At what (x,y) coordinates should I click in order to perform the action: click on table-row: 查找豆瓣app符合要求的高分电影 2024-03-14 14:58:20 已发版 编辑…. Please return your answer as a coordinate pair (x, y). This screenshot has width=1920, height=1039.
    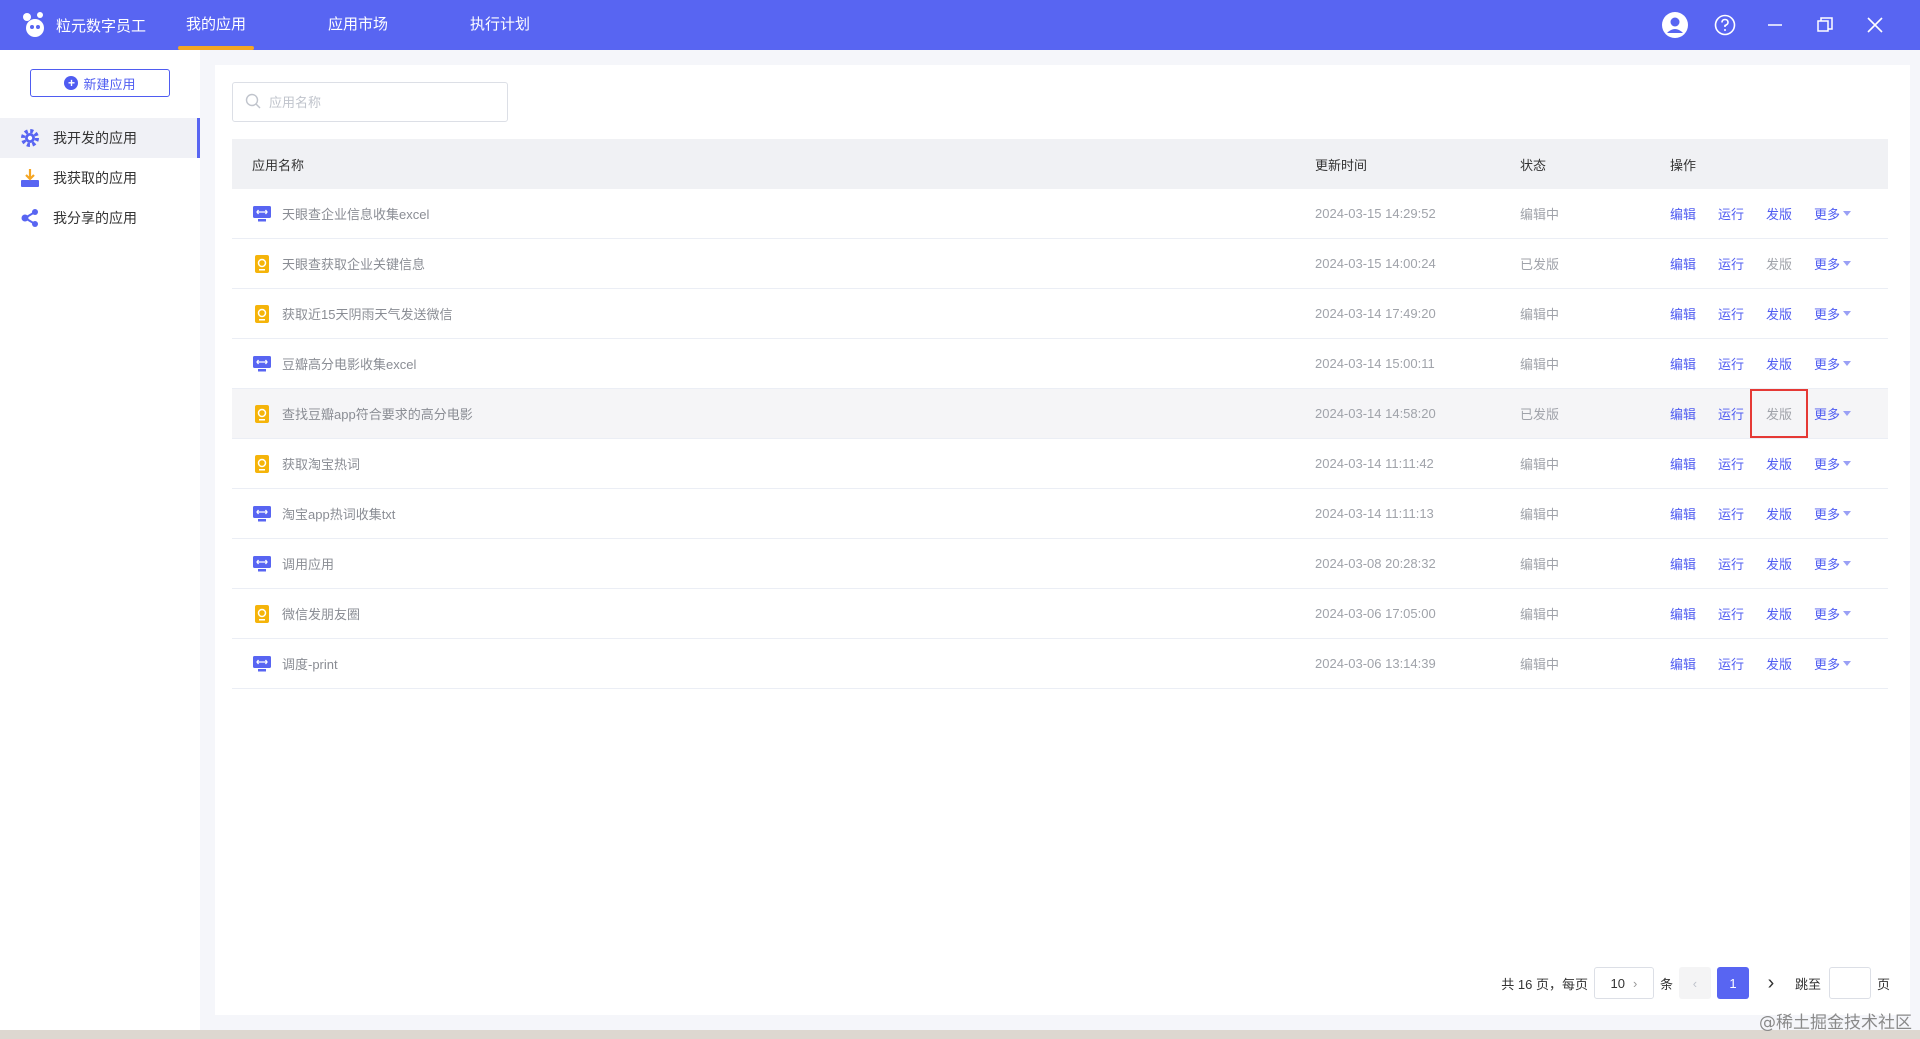
    Looking at the image, I should click on (1060, 414).